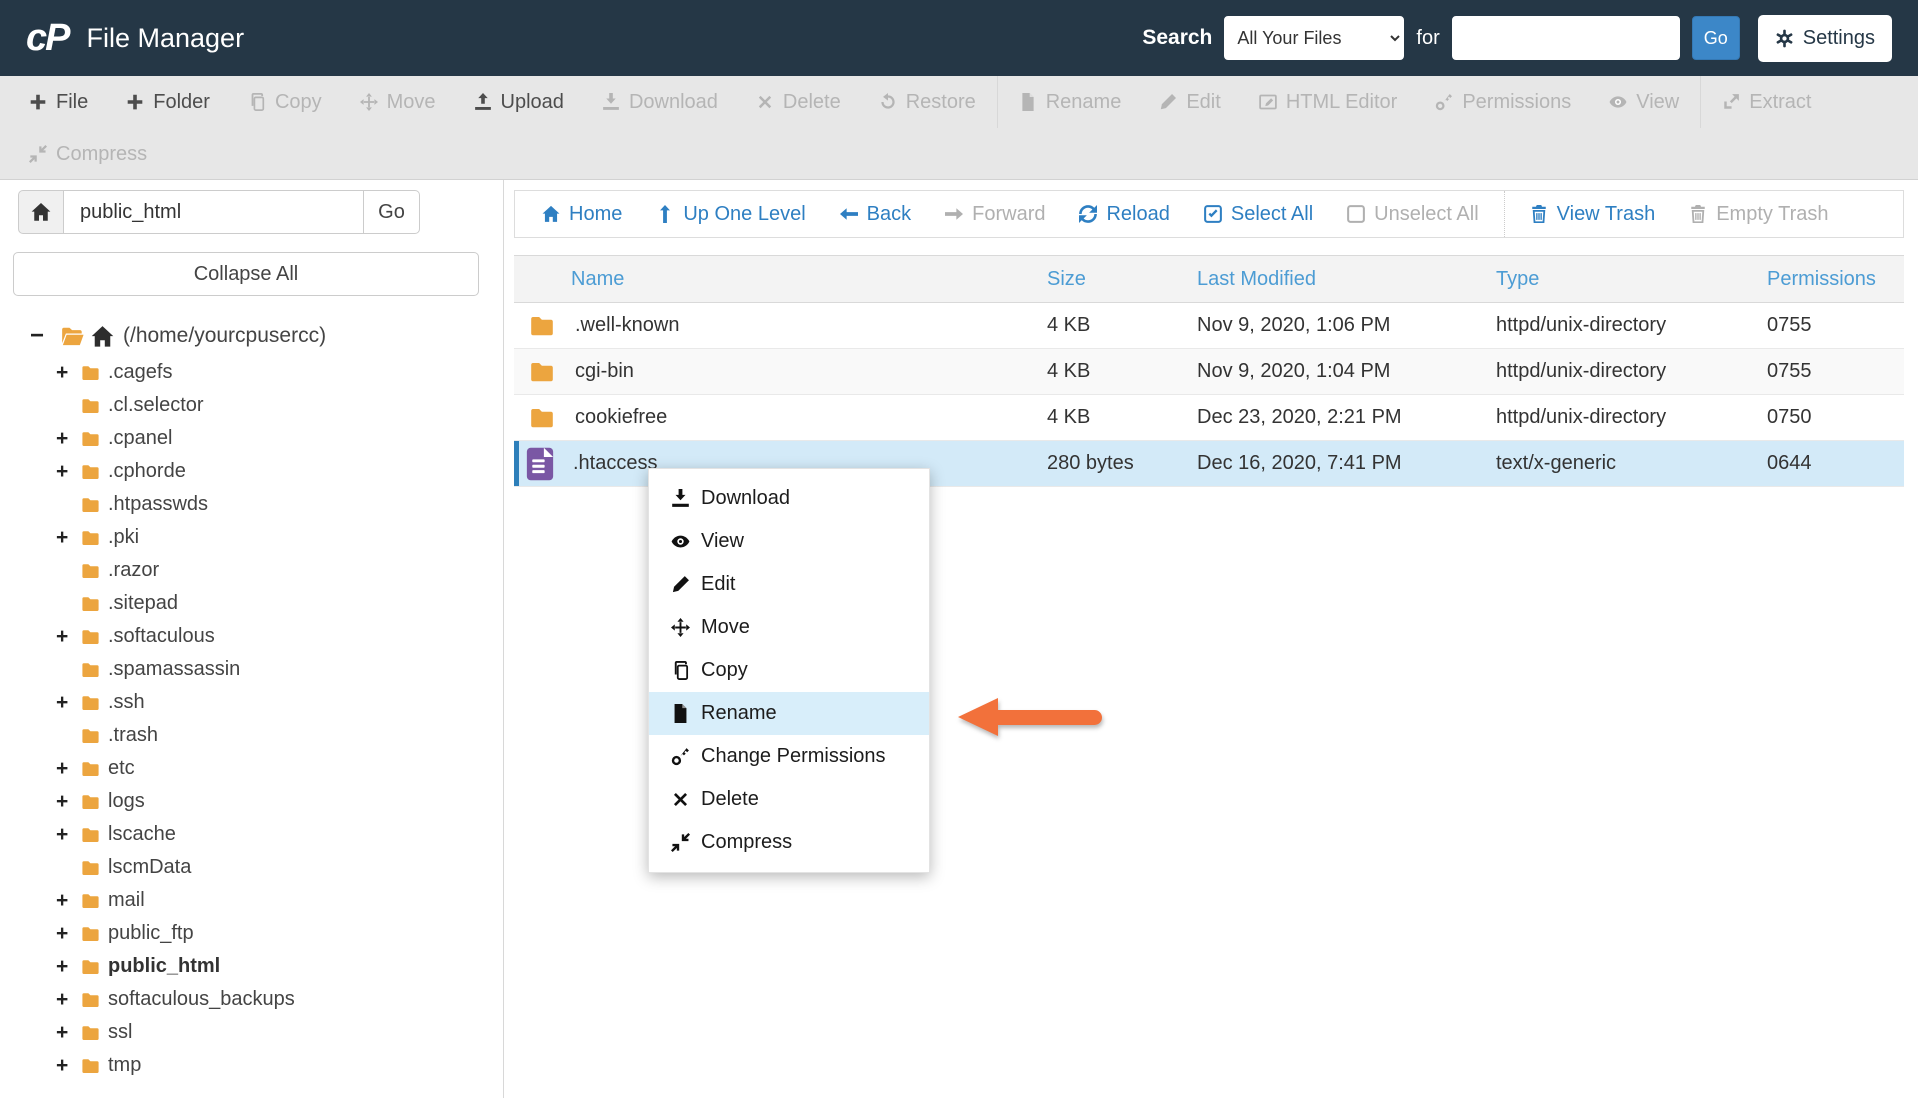 This screenshot has height=1098, width=1918. What do you see at coordinates (263, 1065) in the screenshot?
I see `tree-item: + tmp` at bounding box center [263, 1065].